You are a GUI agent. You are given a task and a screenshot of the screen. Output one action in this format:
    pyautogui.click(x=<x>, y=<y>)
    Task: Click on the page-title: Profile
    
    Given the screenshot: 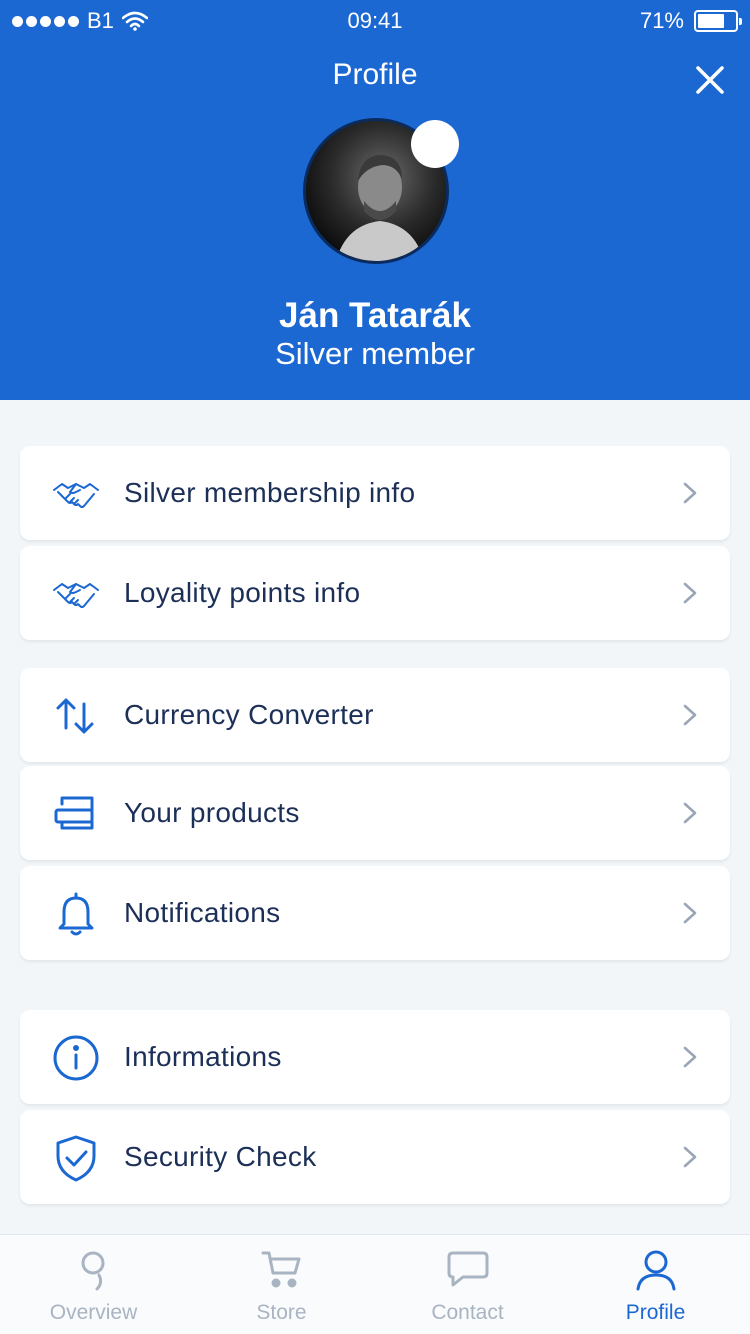 What is the action you would take?
    pyautogui.click(x=375, y=74)
    